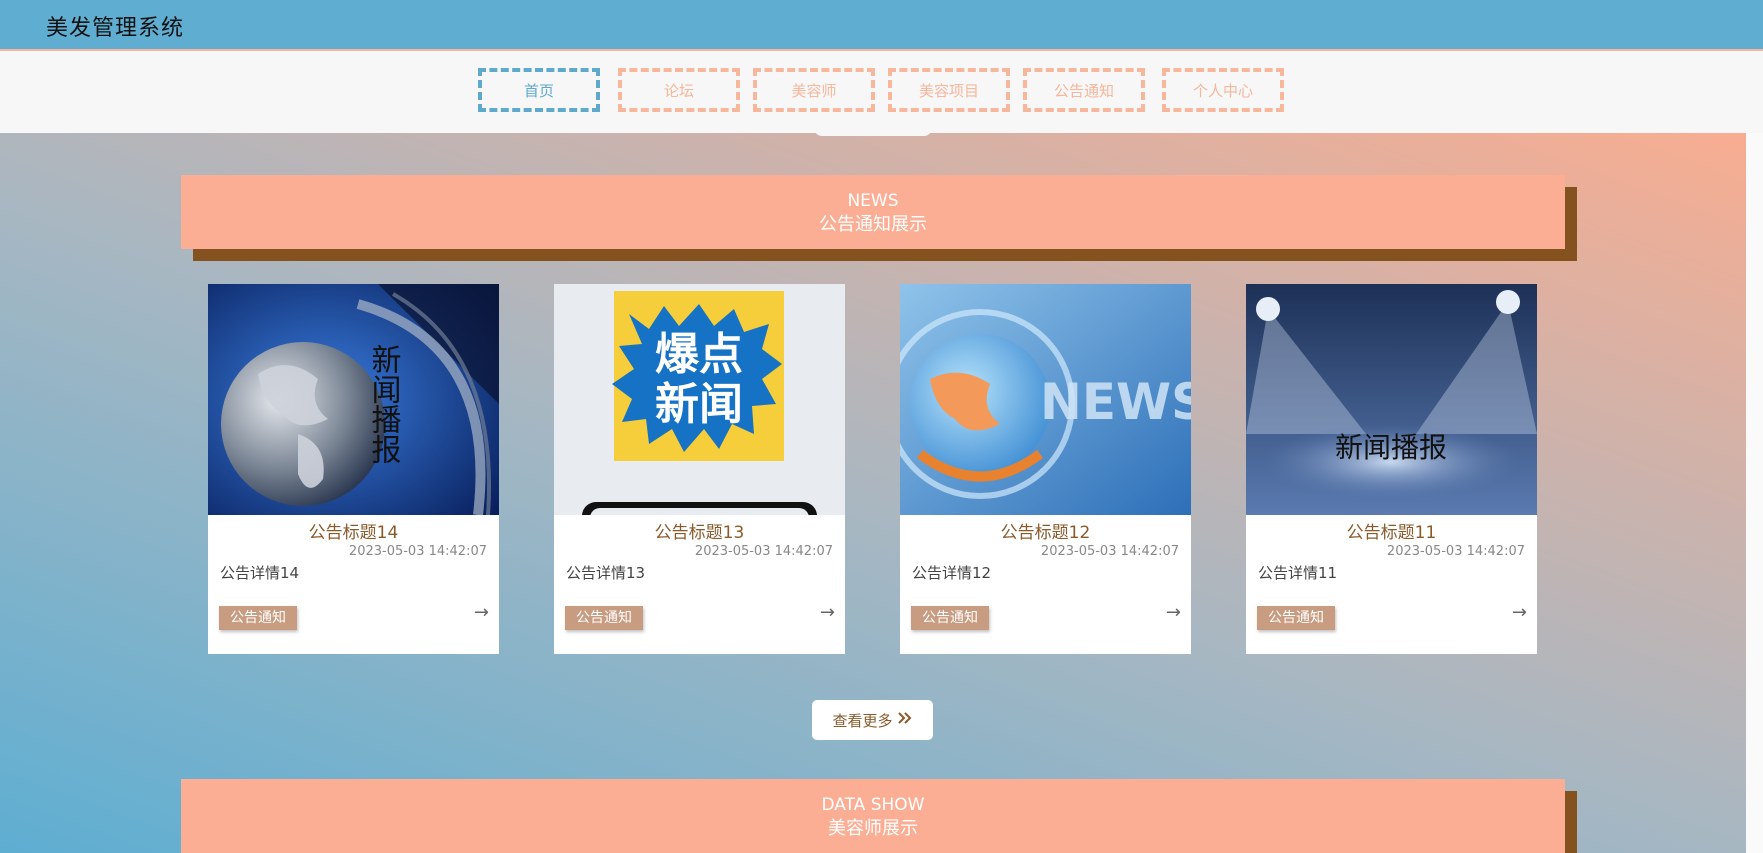 Image resolution: width=1763 pixels, height=853 pixels. Describe the element at coordinates (1223, 90) in the screenshot. I see `nav-item-personal-center: 个人中心` at that location.